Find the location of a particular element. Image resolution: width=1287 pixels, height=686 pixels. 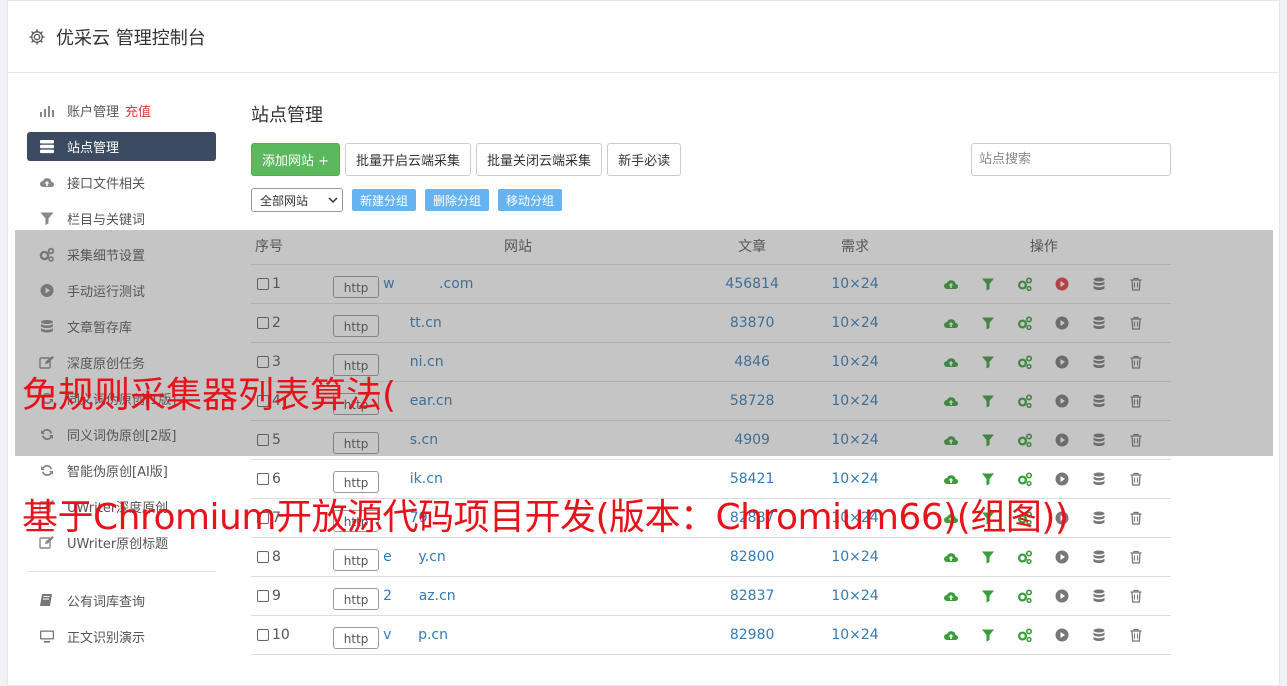

app-title: 优采云 管理控制台 is located at coordinates (131, 38).